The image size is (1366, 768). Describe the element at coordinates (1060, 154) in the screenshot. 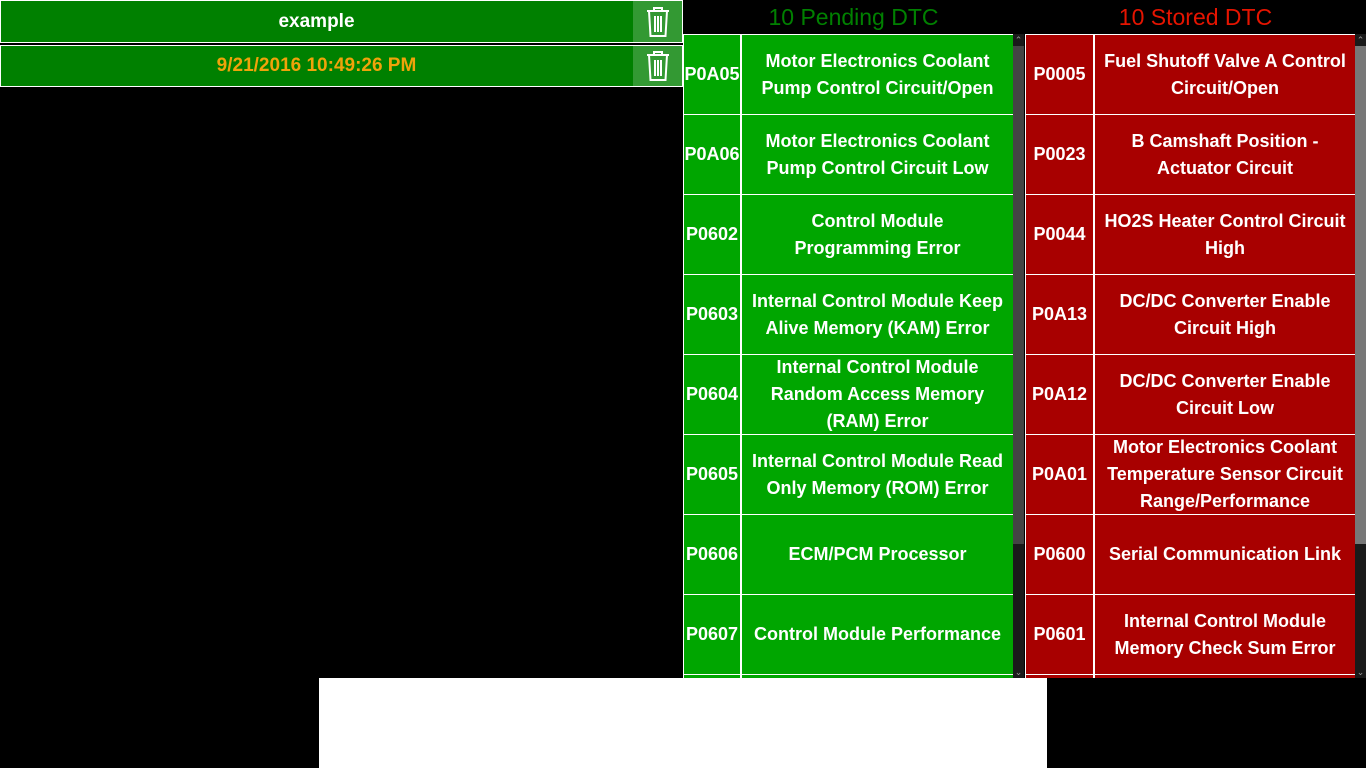

I see `dtc-code: P0023` at that location.